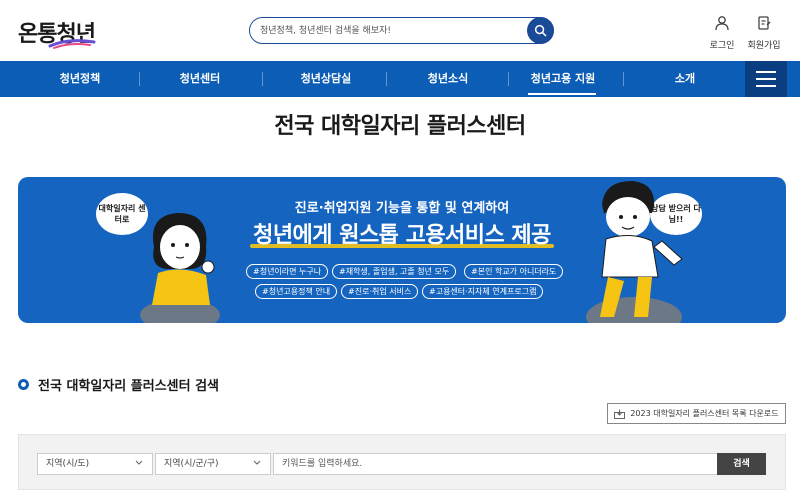 The width and height of the screenshot is (800, 490). Describe the element at coordinates (72, 44) in the screenshot. I see `logo-swoosh-icon` at that location.